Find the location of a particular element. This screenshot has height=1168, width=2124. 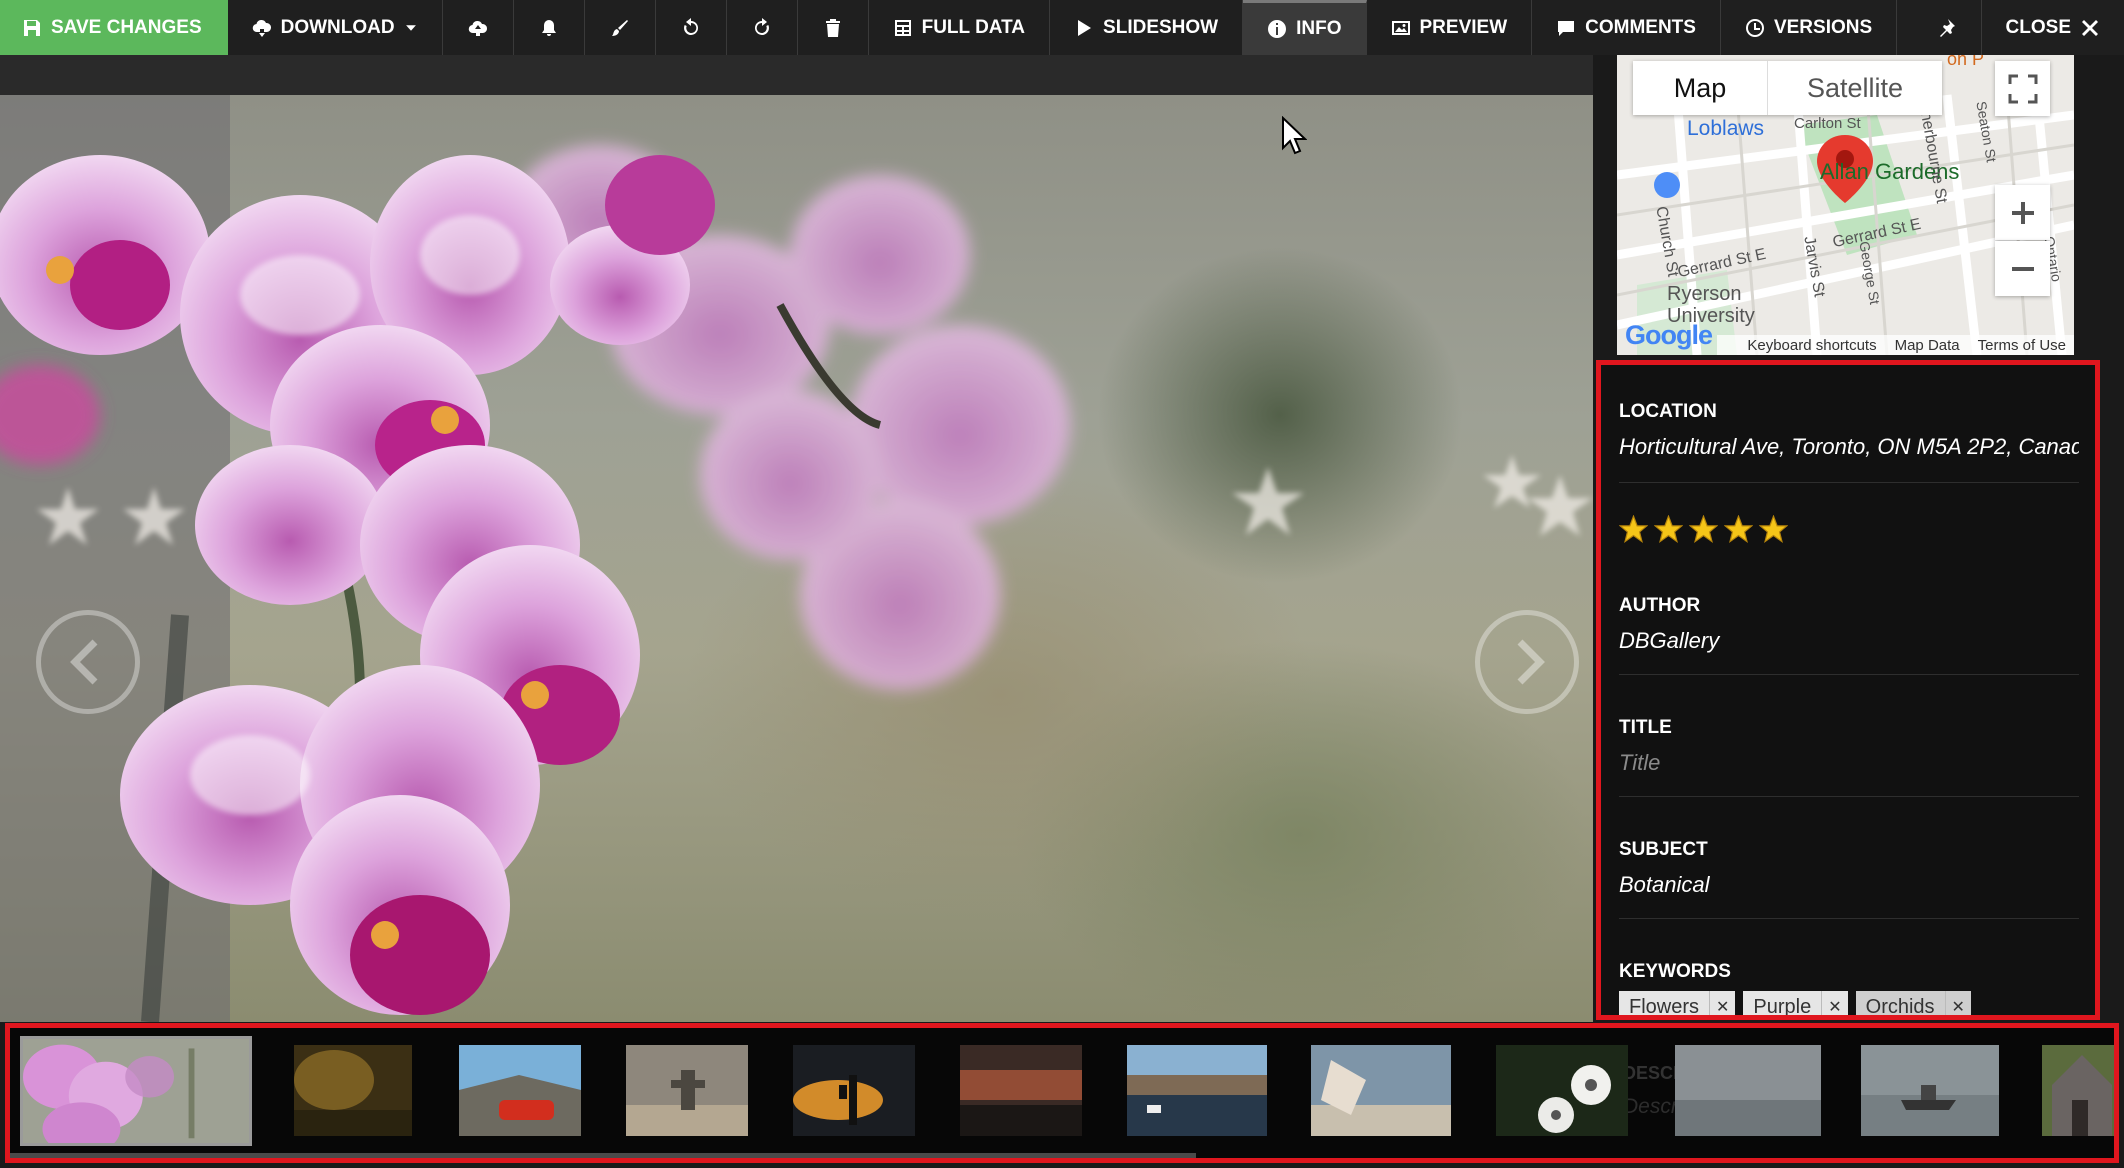

thumbnail-foggy-street is located at coordinates (353, 1090).